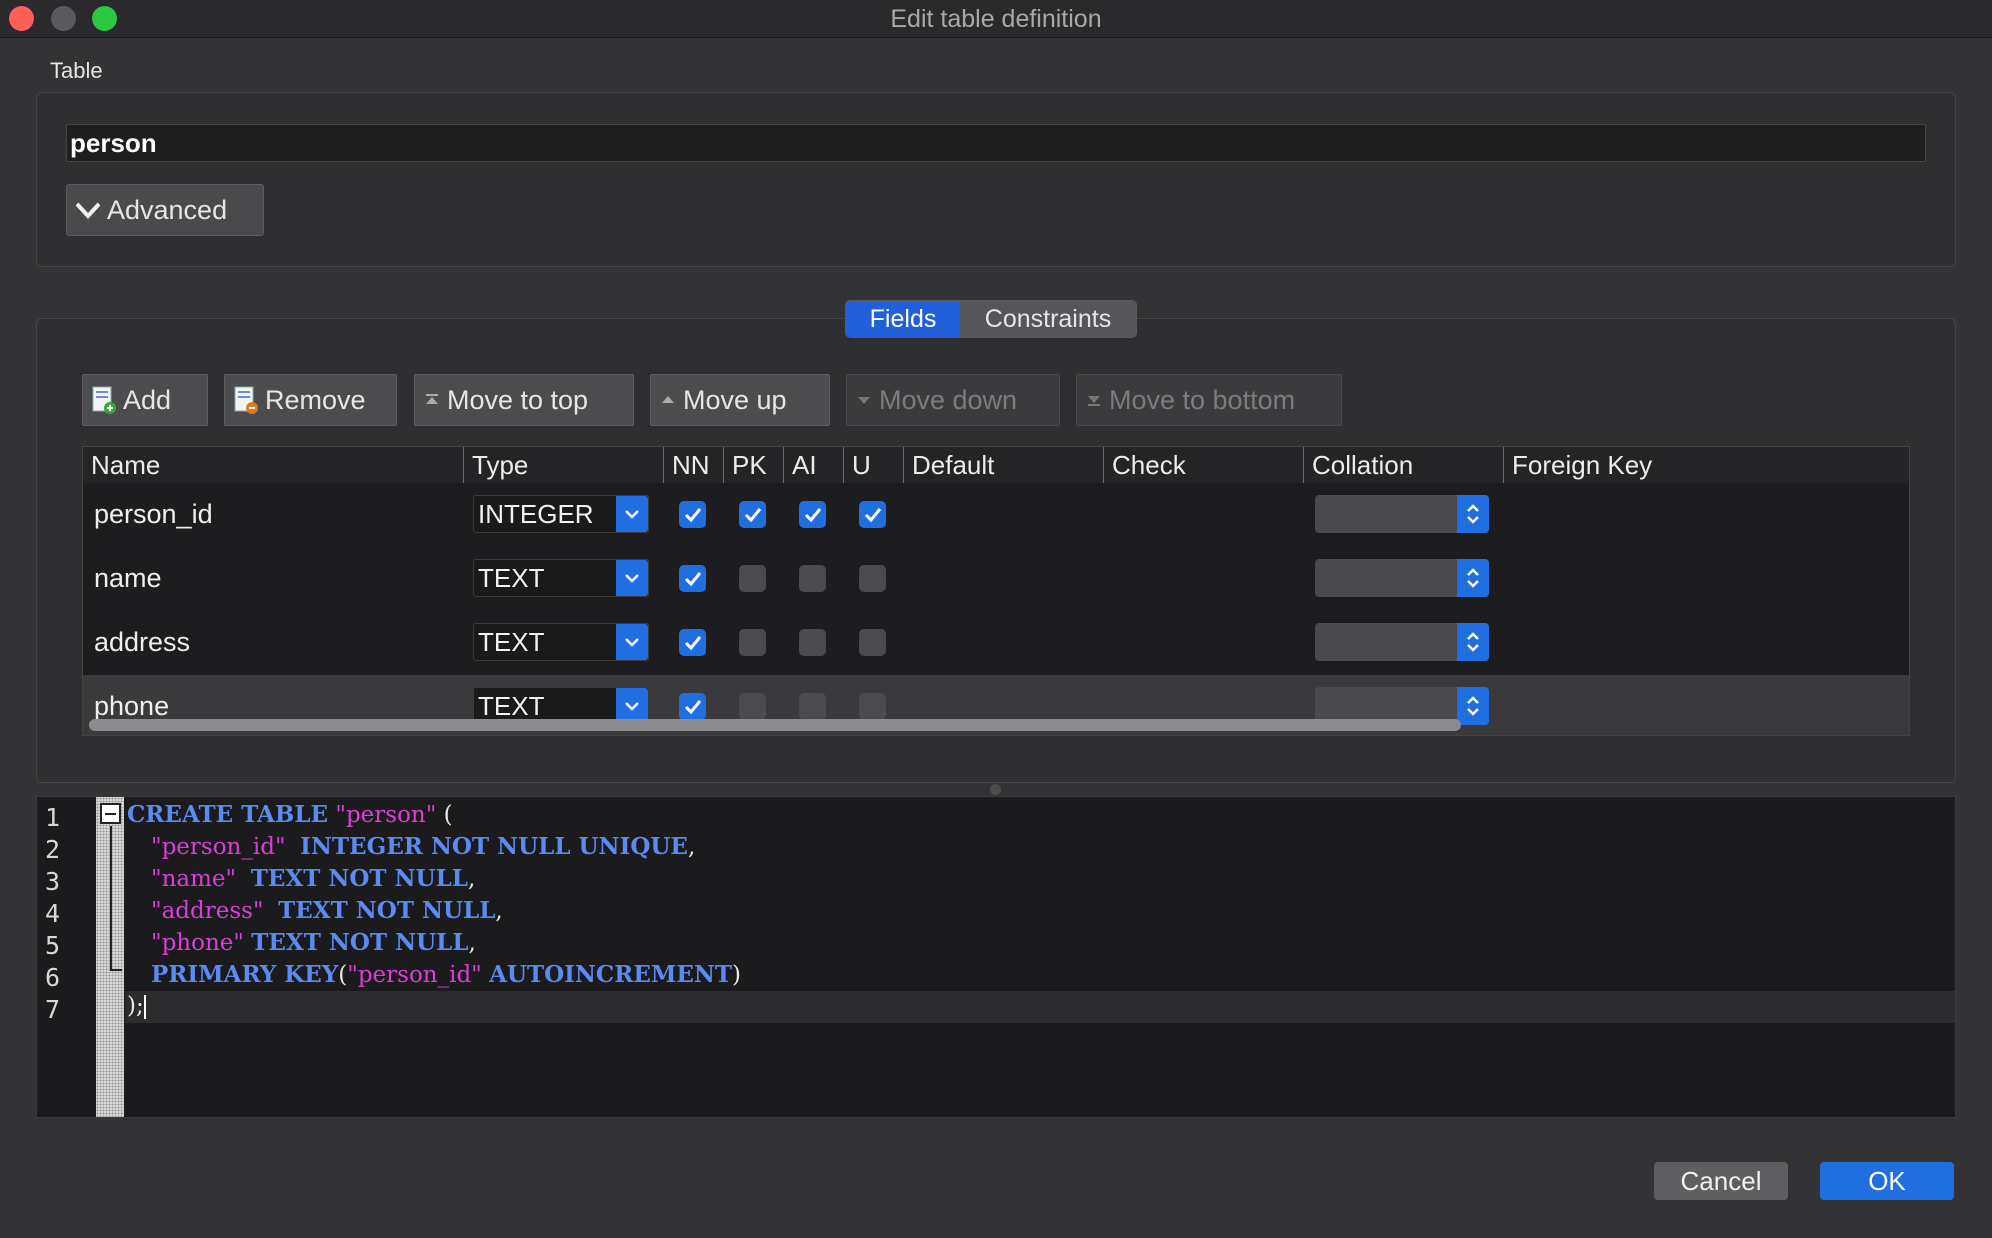 This screenshot has width=1992, height=1238. What do you see at coordinates (104, 400) in the screenshot?
I see `add-field-icon` at bounding box center [104, 400].